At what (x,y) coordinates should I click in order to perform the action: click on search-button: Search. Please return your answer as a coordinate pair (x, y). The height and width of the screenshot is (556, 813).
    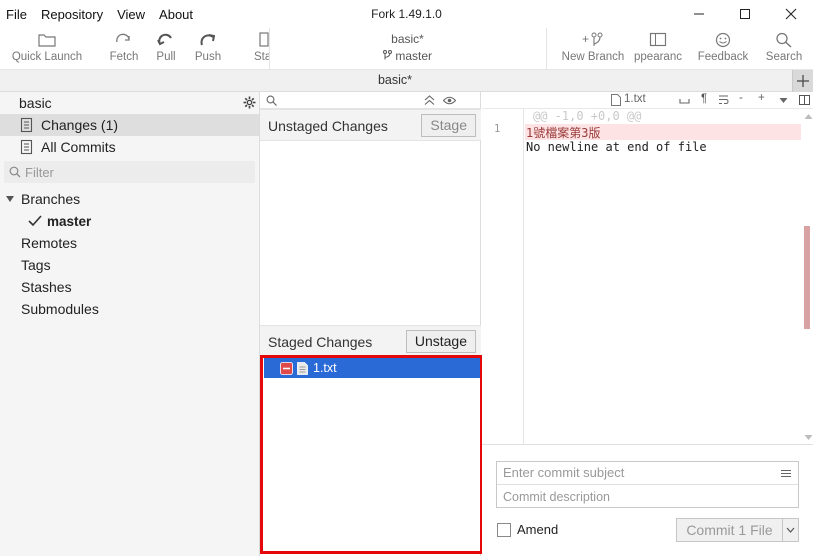
    Looking at the image, I should click on (784, 47).